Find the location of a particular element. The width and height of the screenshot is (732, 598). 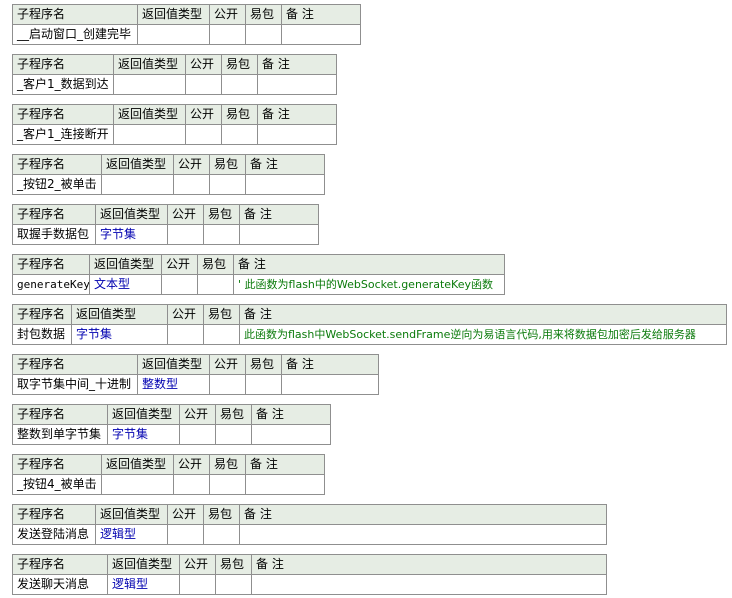

table-row: 发送聊天消息 逻辑型 is located at coordinates (309, 584).